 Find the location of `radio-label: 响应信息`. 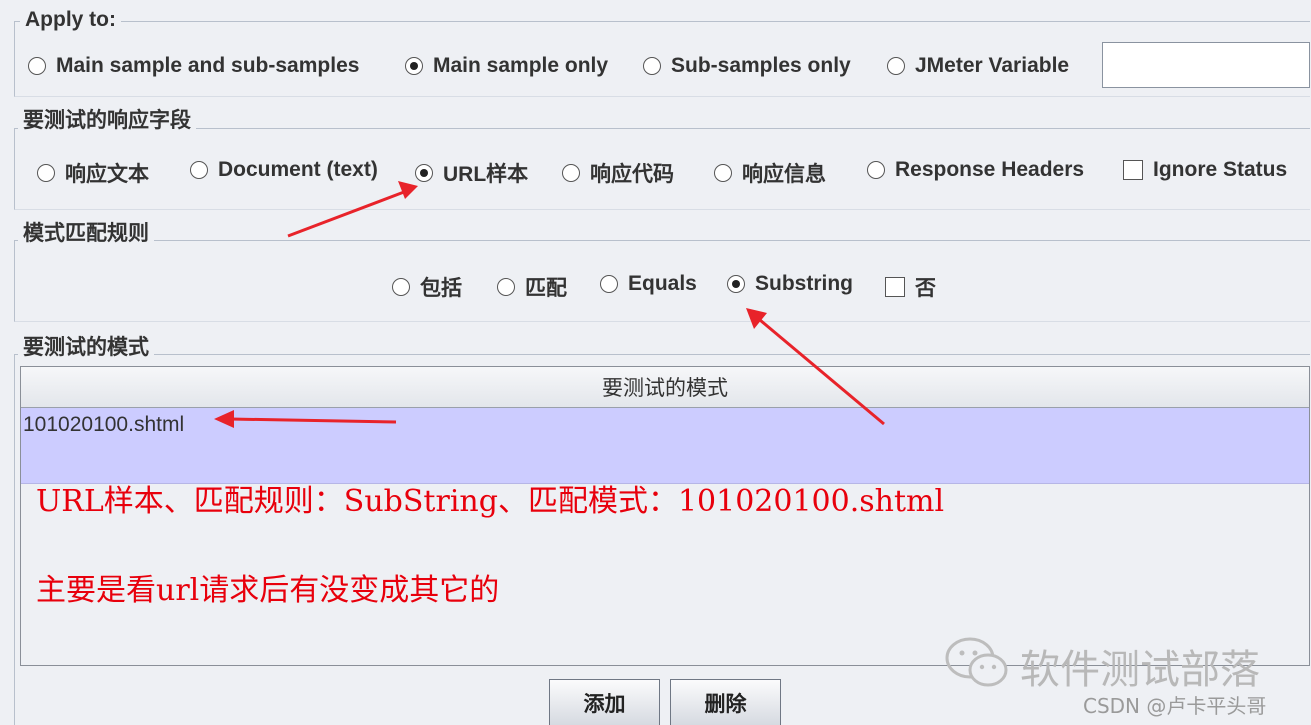

radio-label: 响应信息 is located at coordinates (784, 174).